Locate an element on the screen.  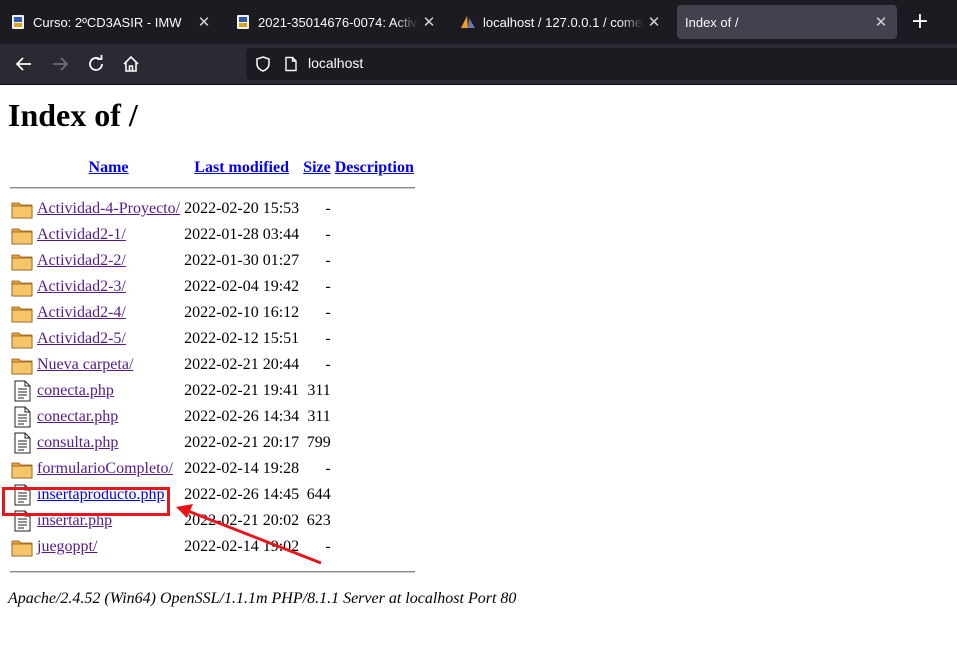
arrow-left-icon is located at coordinates (23, 64).